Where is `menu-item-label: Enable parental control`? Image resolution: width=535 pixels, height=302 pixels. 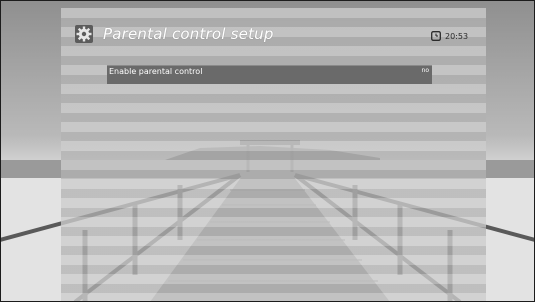
menu-item-label: Enable parental control is located at coordinates (156, 71).